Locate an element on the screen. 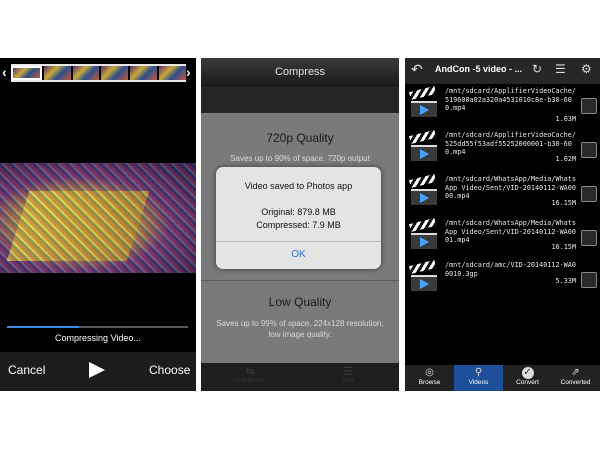 This screenshot has height=450, width=600. tab-browse: ◎ Browse is located at coordinates (429, 378).